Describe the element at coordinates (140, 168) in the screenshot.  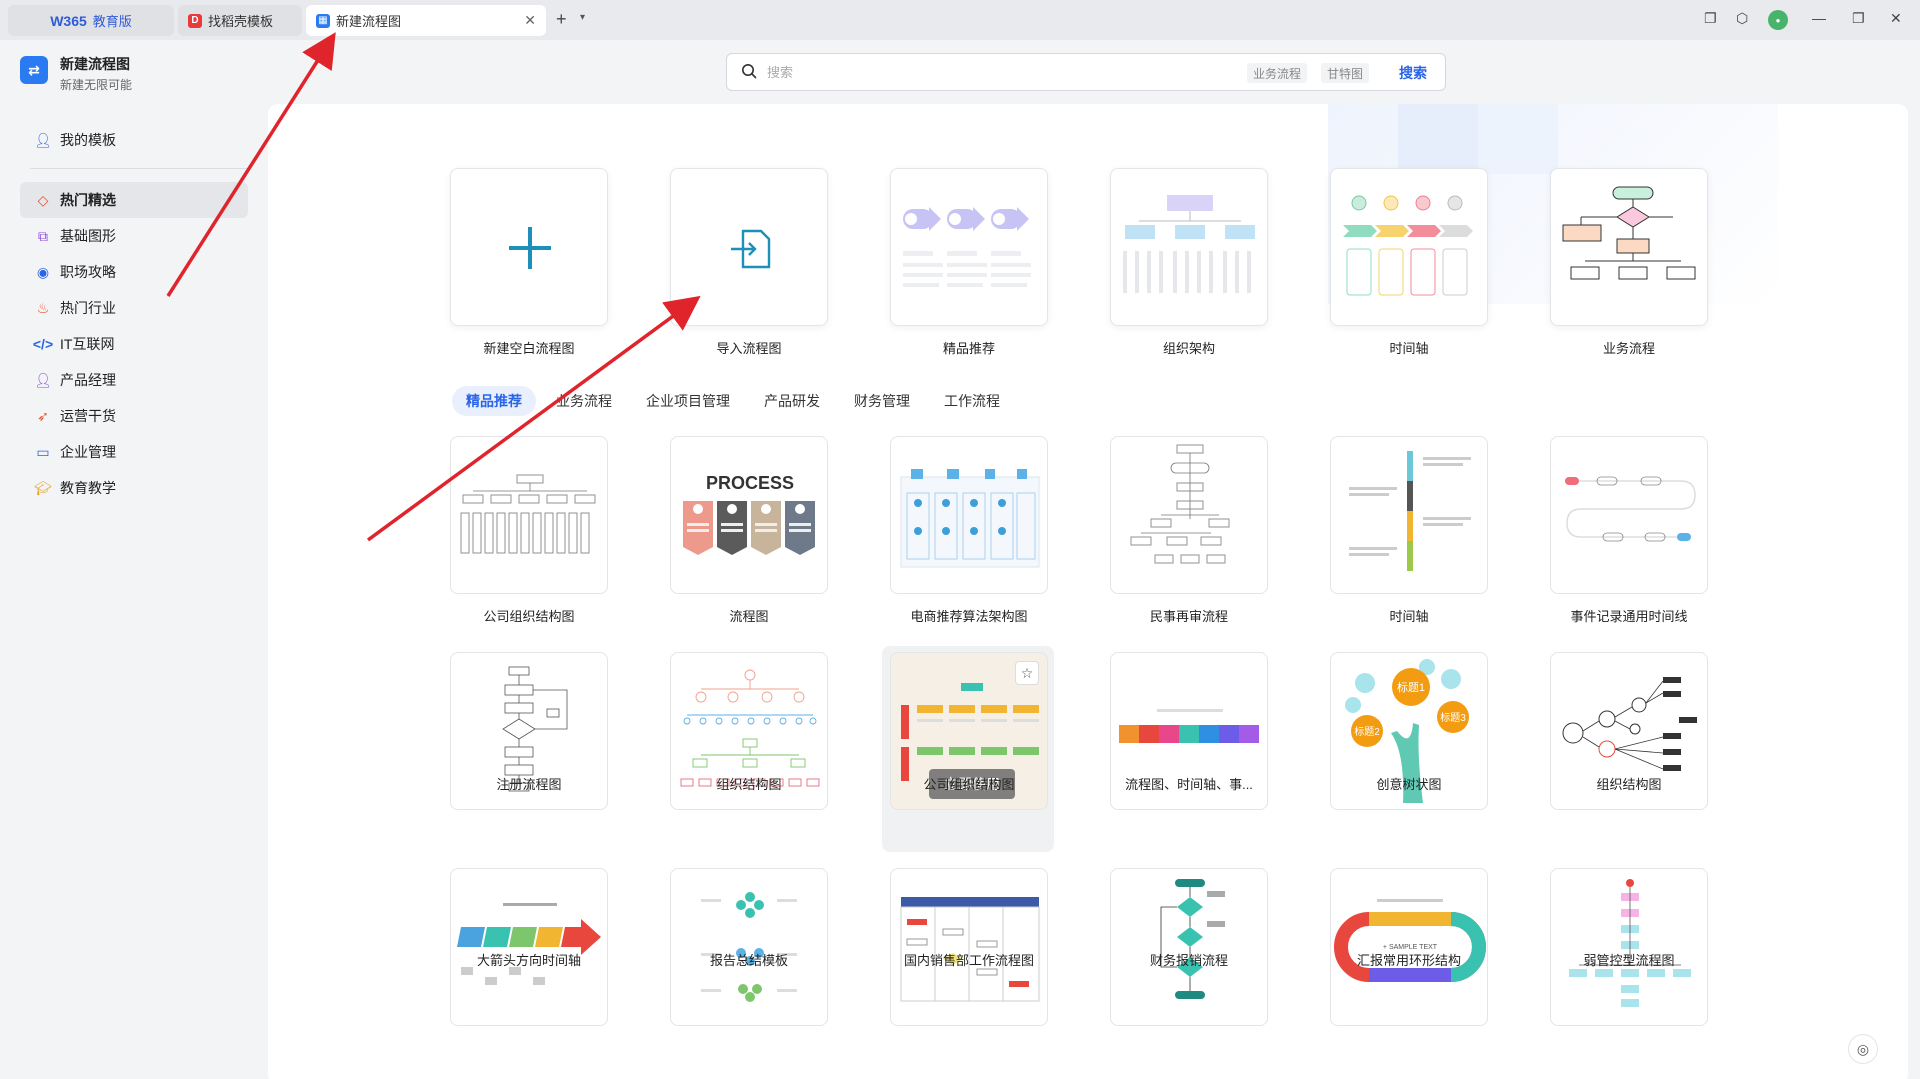
I see `sidebar-divider` at that location.